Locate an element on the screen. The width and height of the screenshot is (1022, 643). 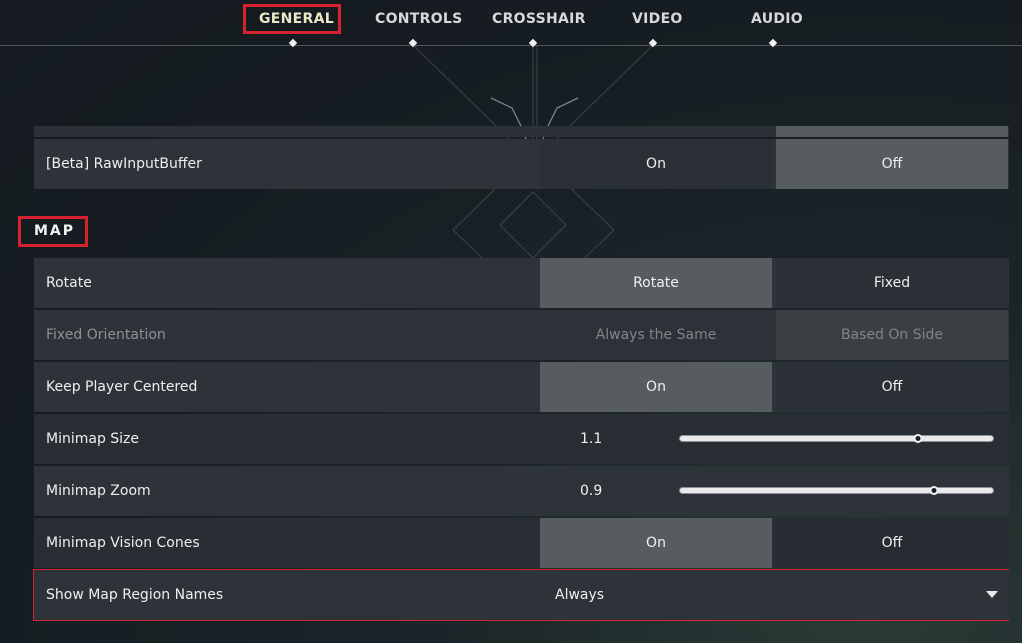
tab-crosshair-label: CROSSHAIR is located at coordinates (539, 19).